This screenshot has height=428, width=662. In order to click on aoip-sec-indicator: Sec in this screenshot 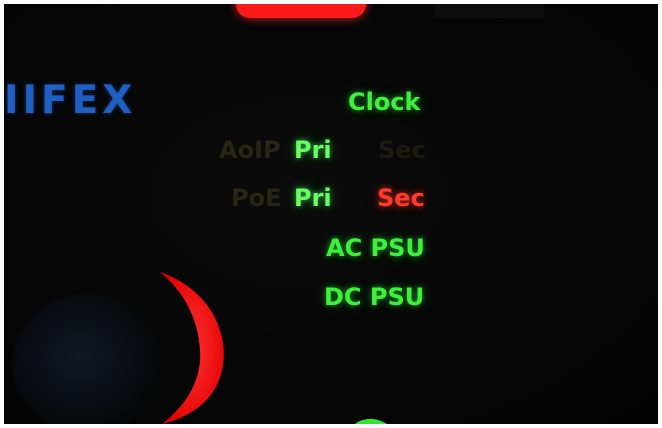, I will do `click(402, 150)`.